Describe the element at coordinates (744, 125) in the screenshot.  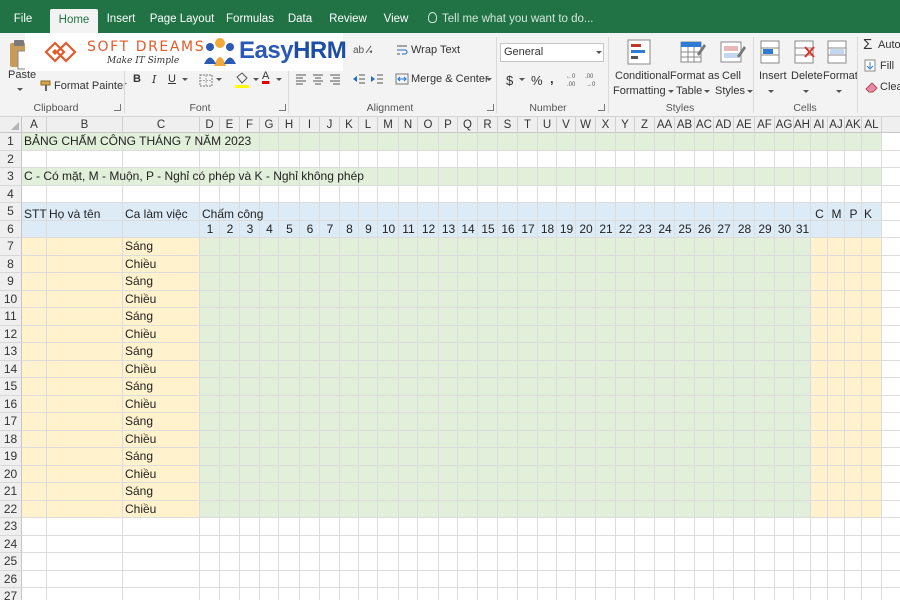
I see `column-header-ae: AE` at that location.